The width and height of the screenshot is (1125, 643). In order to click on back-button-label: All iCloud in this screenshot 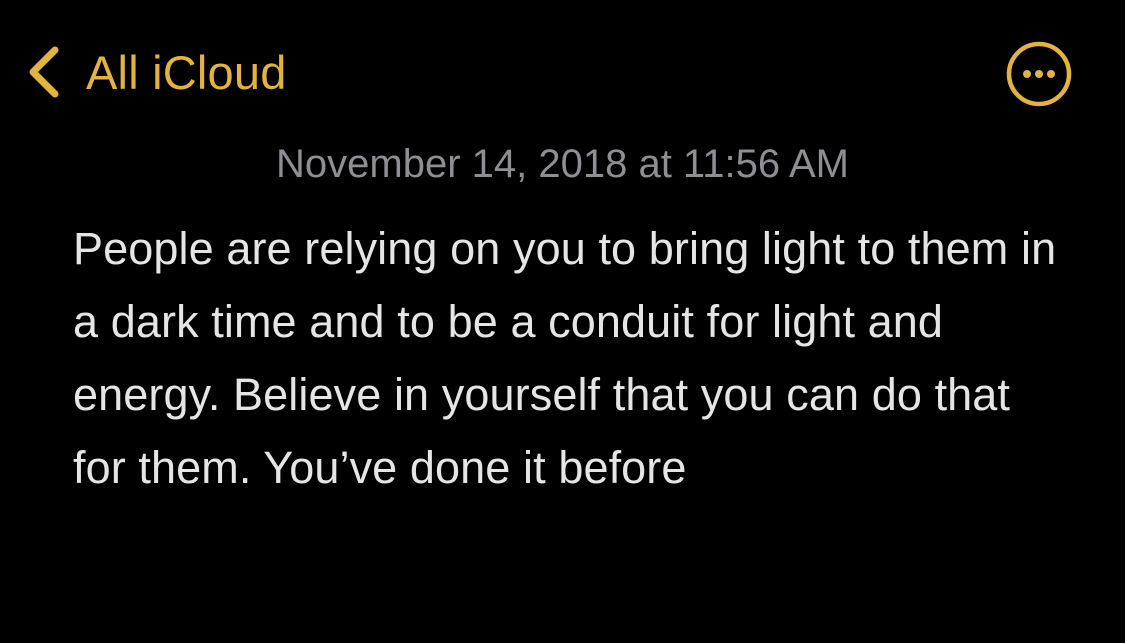, I will do `click(186, 72)`.